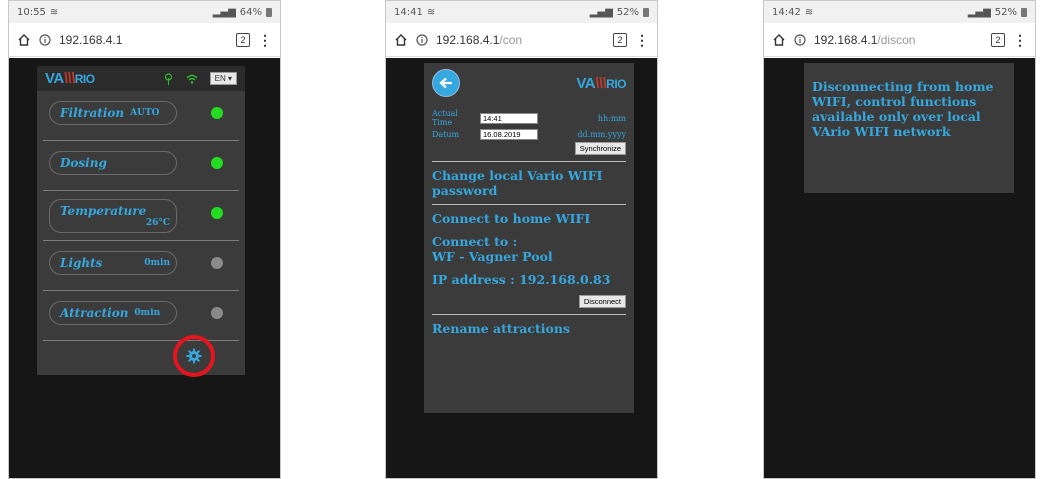  What do you see at coordinates (408, 12) in the screenshot?
I see `status-time: 14:41` at bounding box center [408, 12].